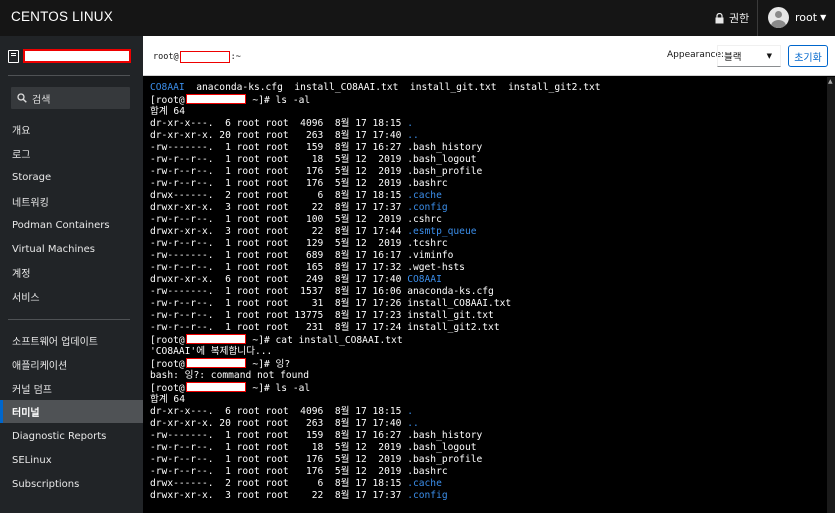 The image size is (835, 513). I want to click on sidebar-item-networking: 네트워킹, so click(71, 201).